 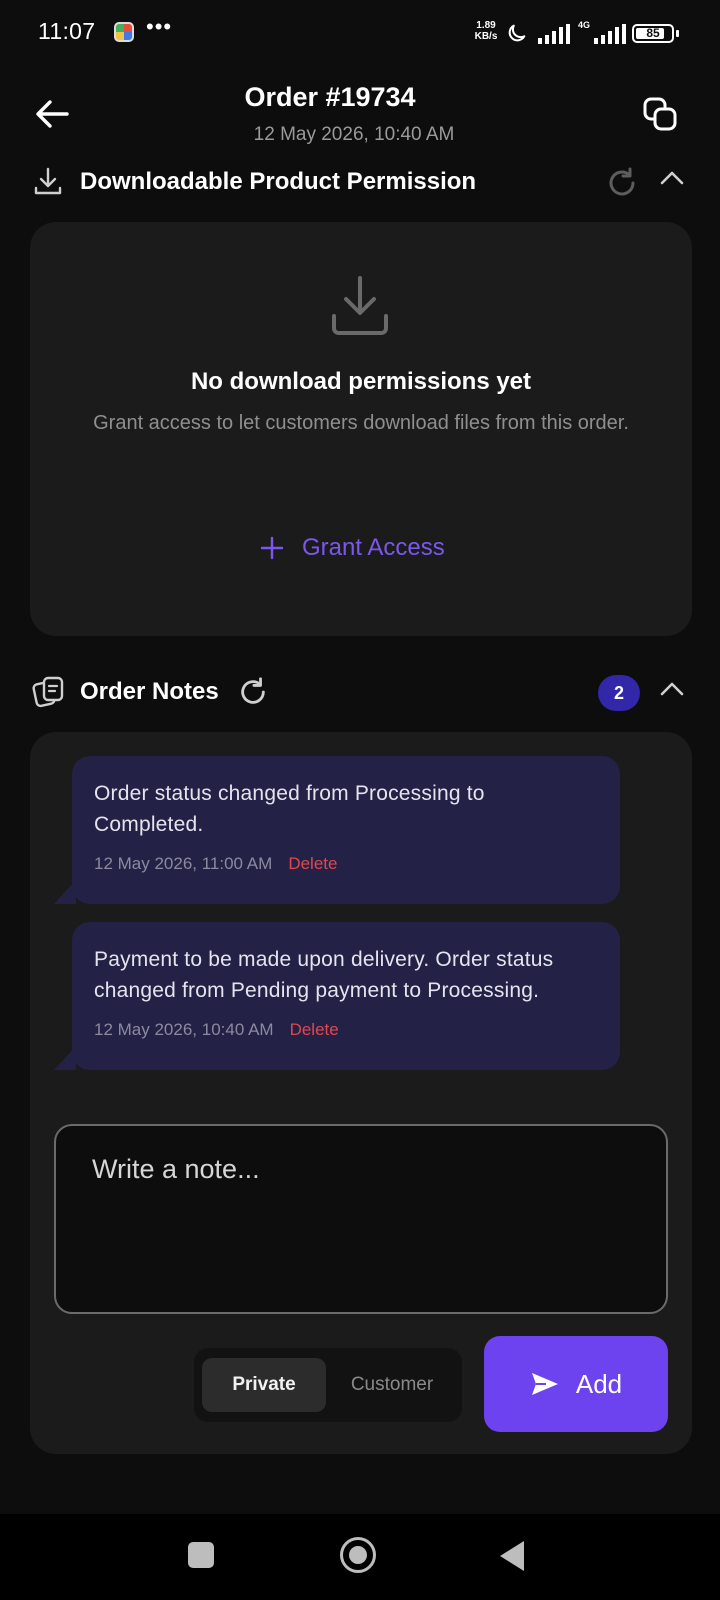 What do you see at coordinates (201, 1555) in the screenshot?
I see `recents-button` at bounding box center [201, 1555].